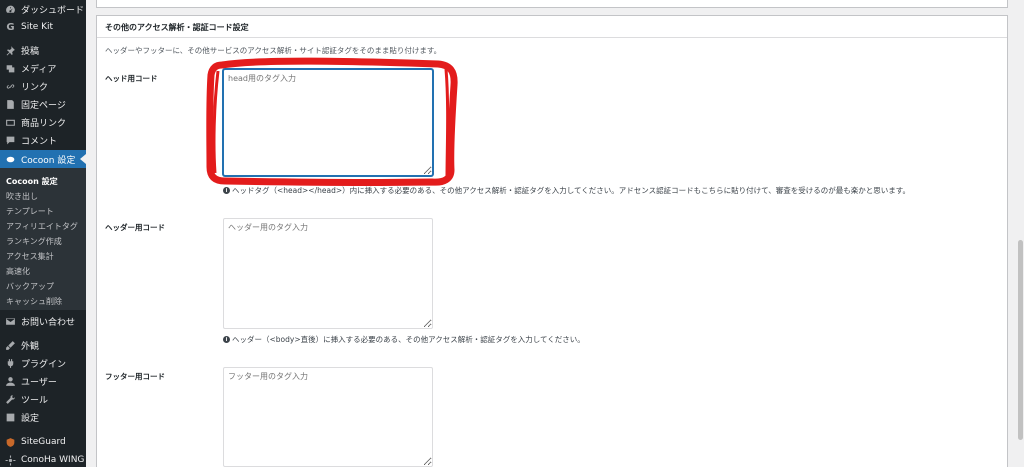 This screenshot has width=1024, height=467. I want to click on sitekit-icon: G, so click(10, 27).